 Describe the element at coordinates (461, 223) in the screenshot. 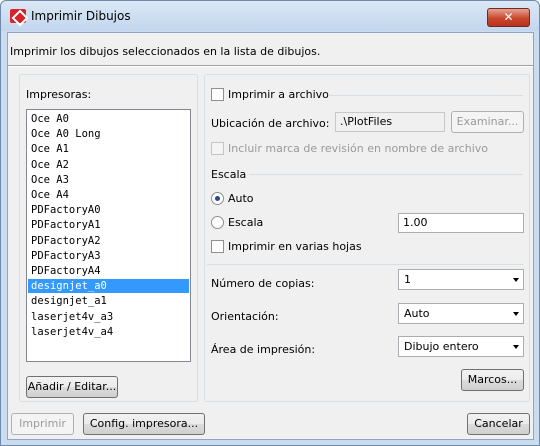

I see `scale-input: 1.00` at that location.